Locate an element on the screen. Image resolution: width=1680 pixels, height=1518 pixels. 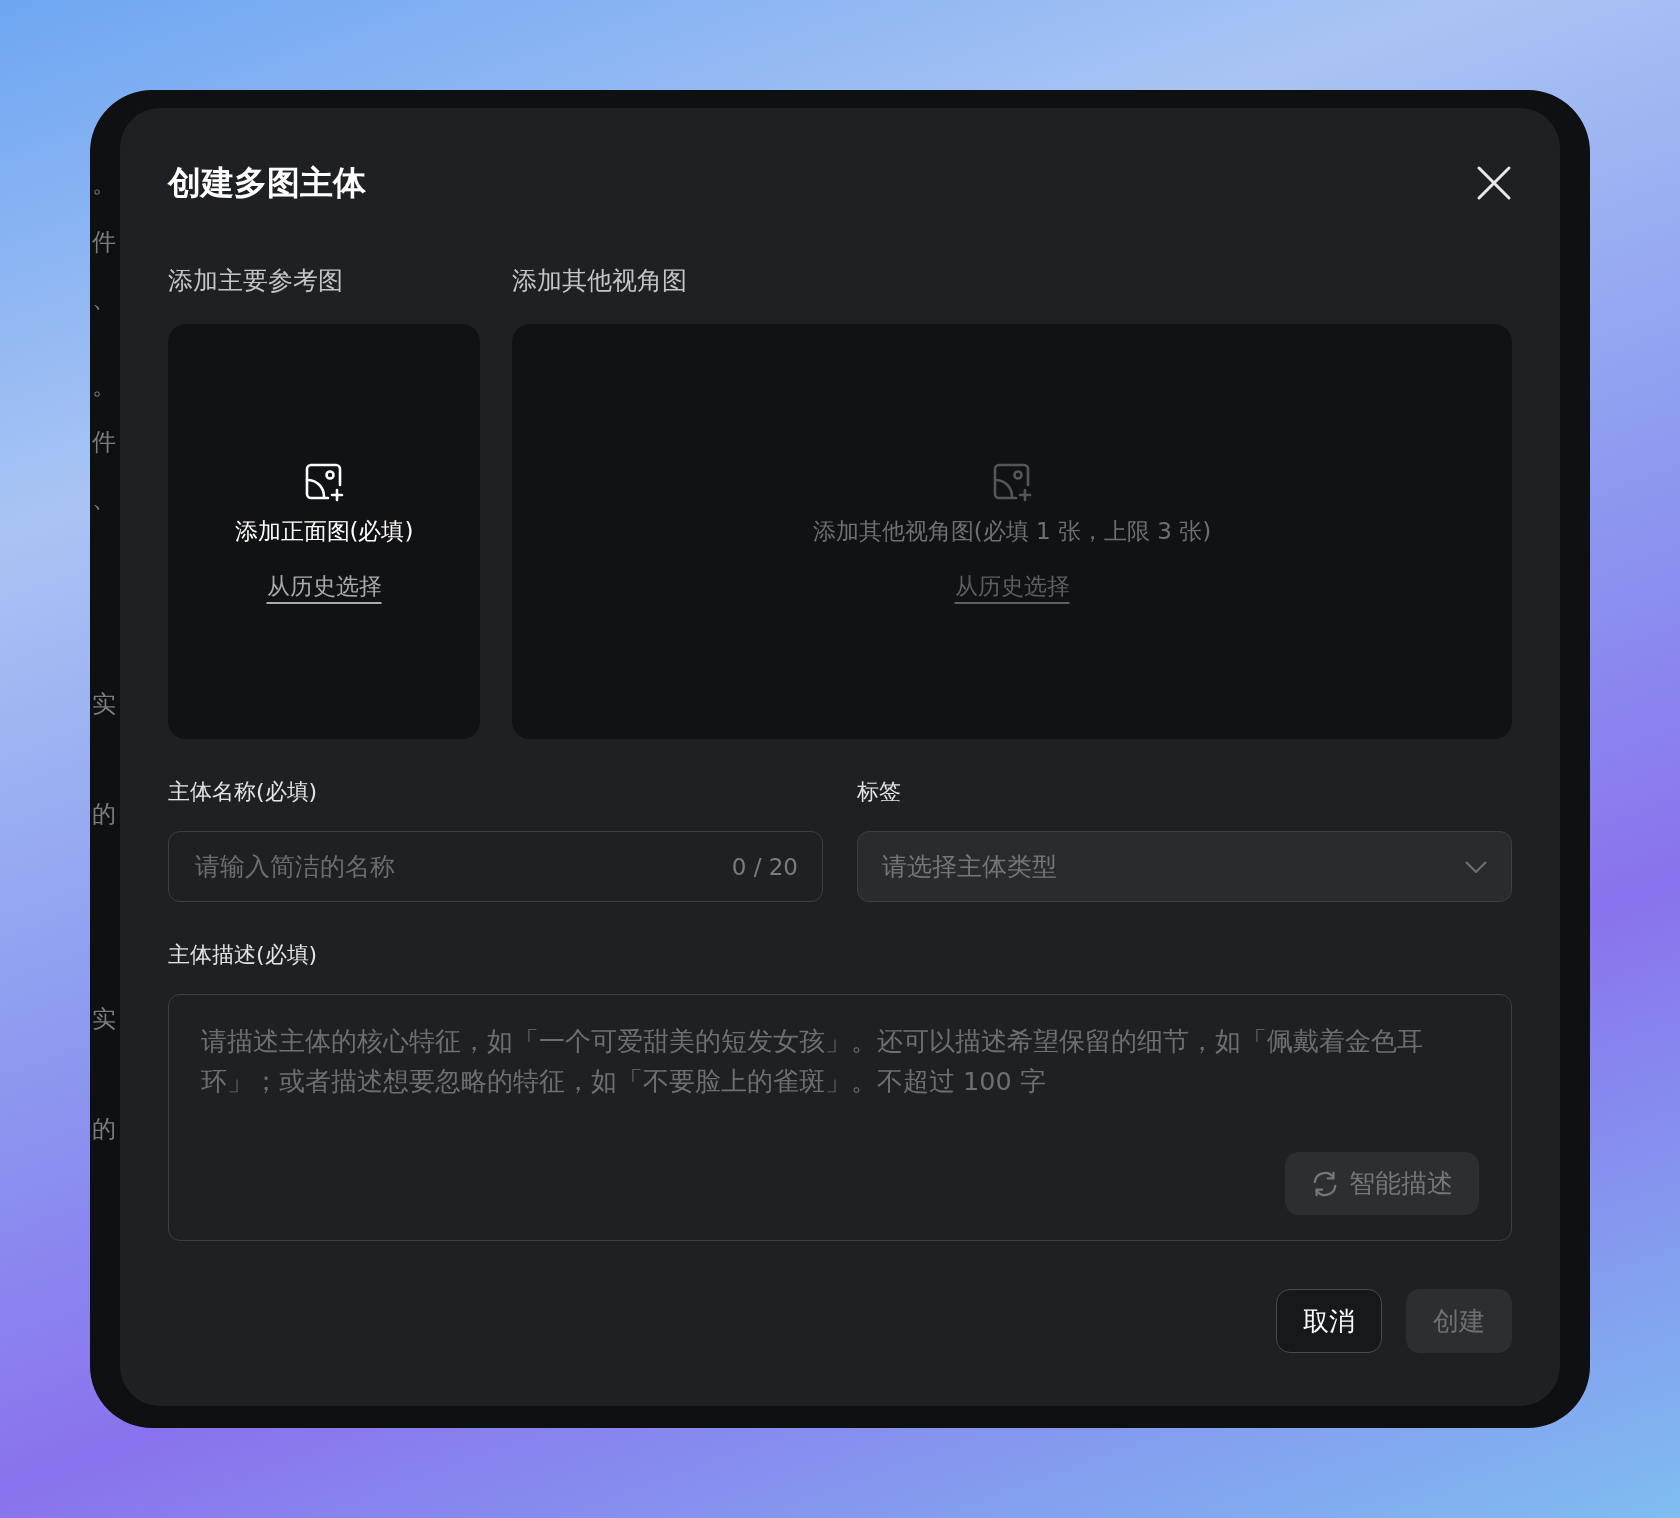
tag-select: 请选择主体类型 is located at coordinates (1184, 866).